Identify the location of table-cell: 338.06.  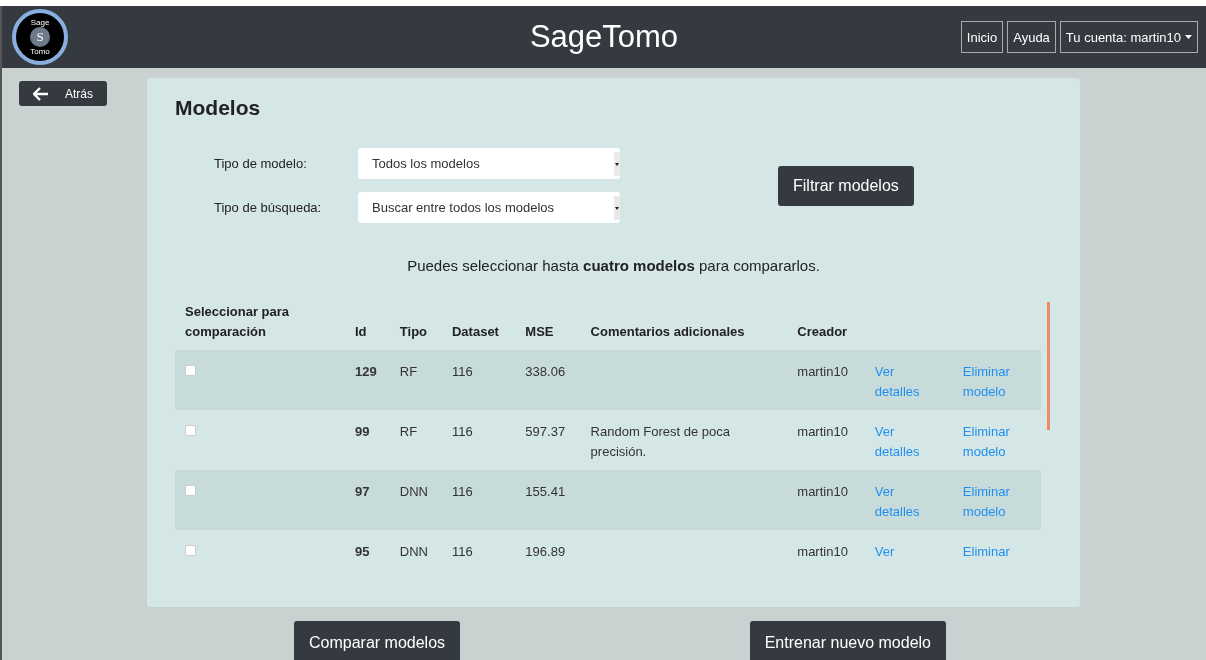
(548, 380).